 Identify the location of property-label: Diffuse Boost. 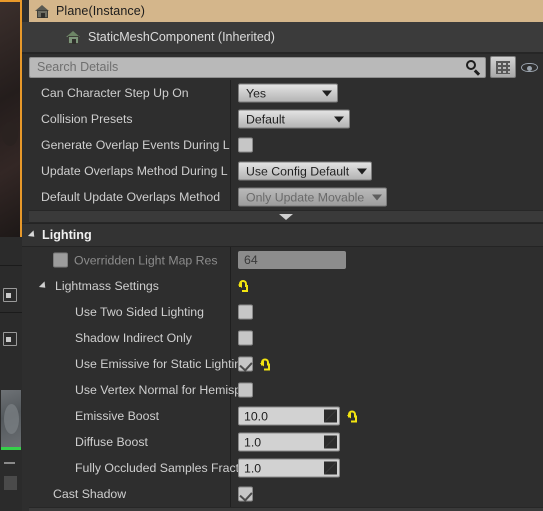
(111, 442).